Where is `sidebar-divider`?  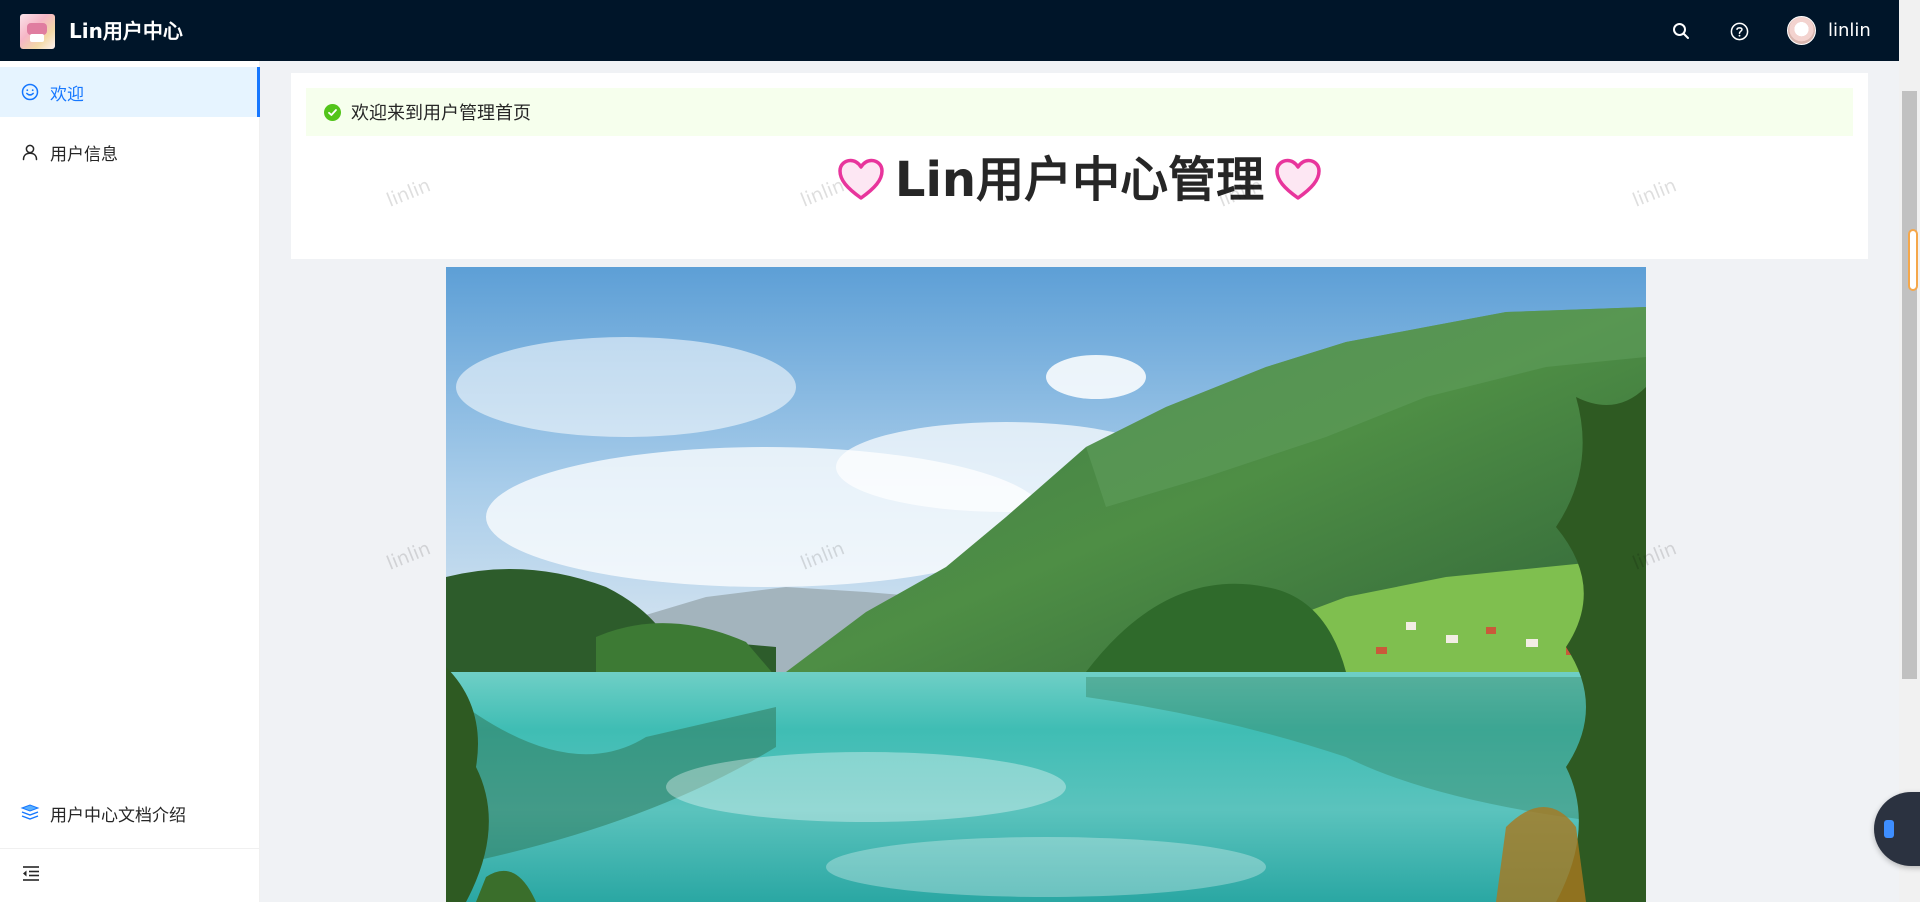
sidebar-divider is located at coordinates (129, 848).